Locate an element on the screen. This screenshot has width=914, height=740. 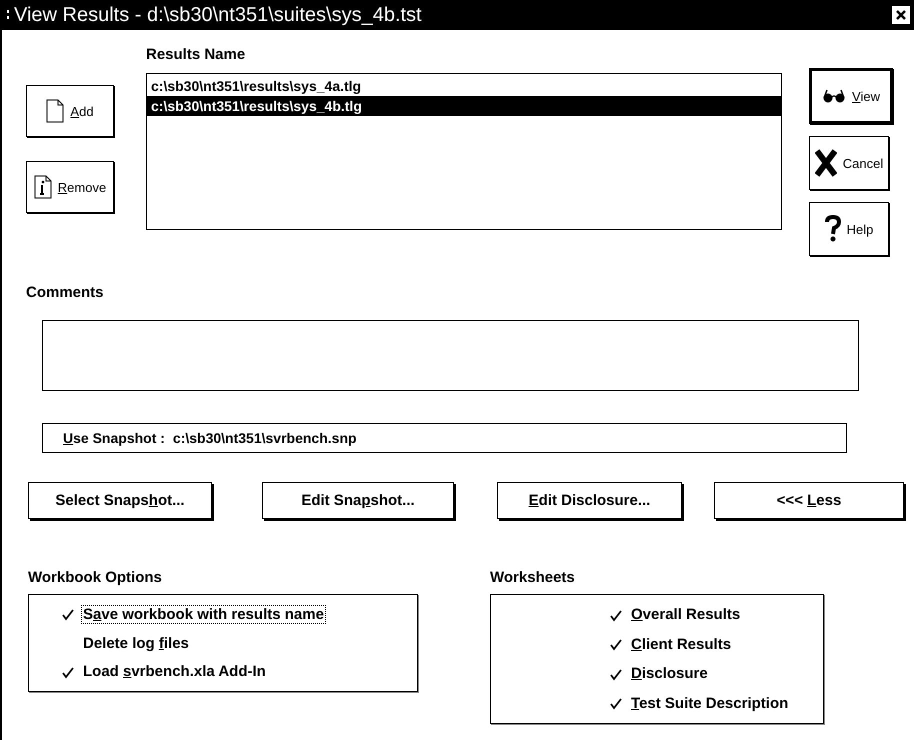
cancel-button: Cancel is located at coordinates (849, 163).